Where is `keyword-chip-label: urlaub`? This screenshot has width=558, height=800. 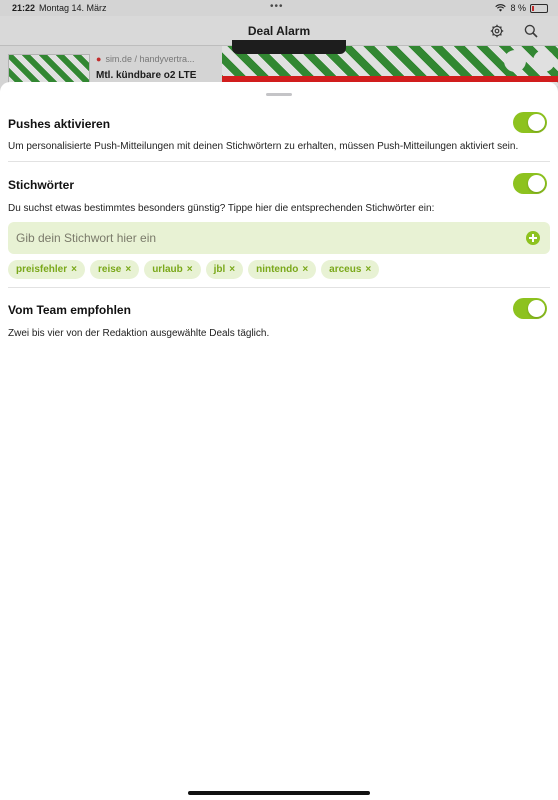 keyword-chip-label: urlaub is located at coordinates (167, 269).